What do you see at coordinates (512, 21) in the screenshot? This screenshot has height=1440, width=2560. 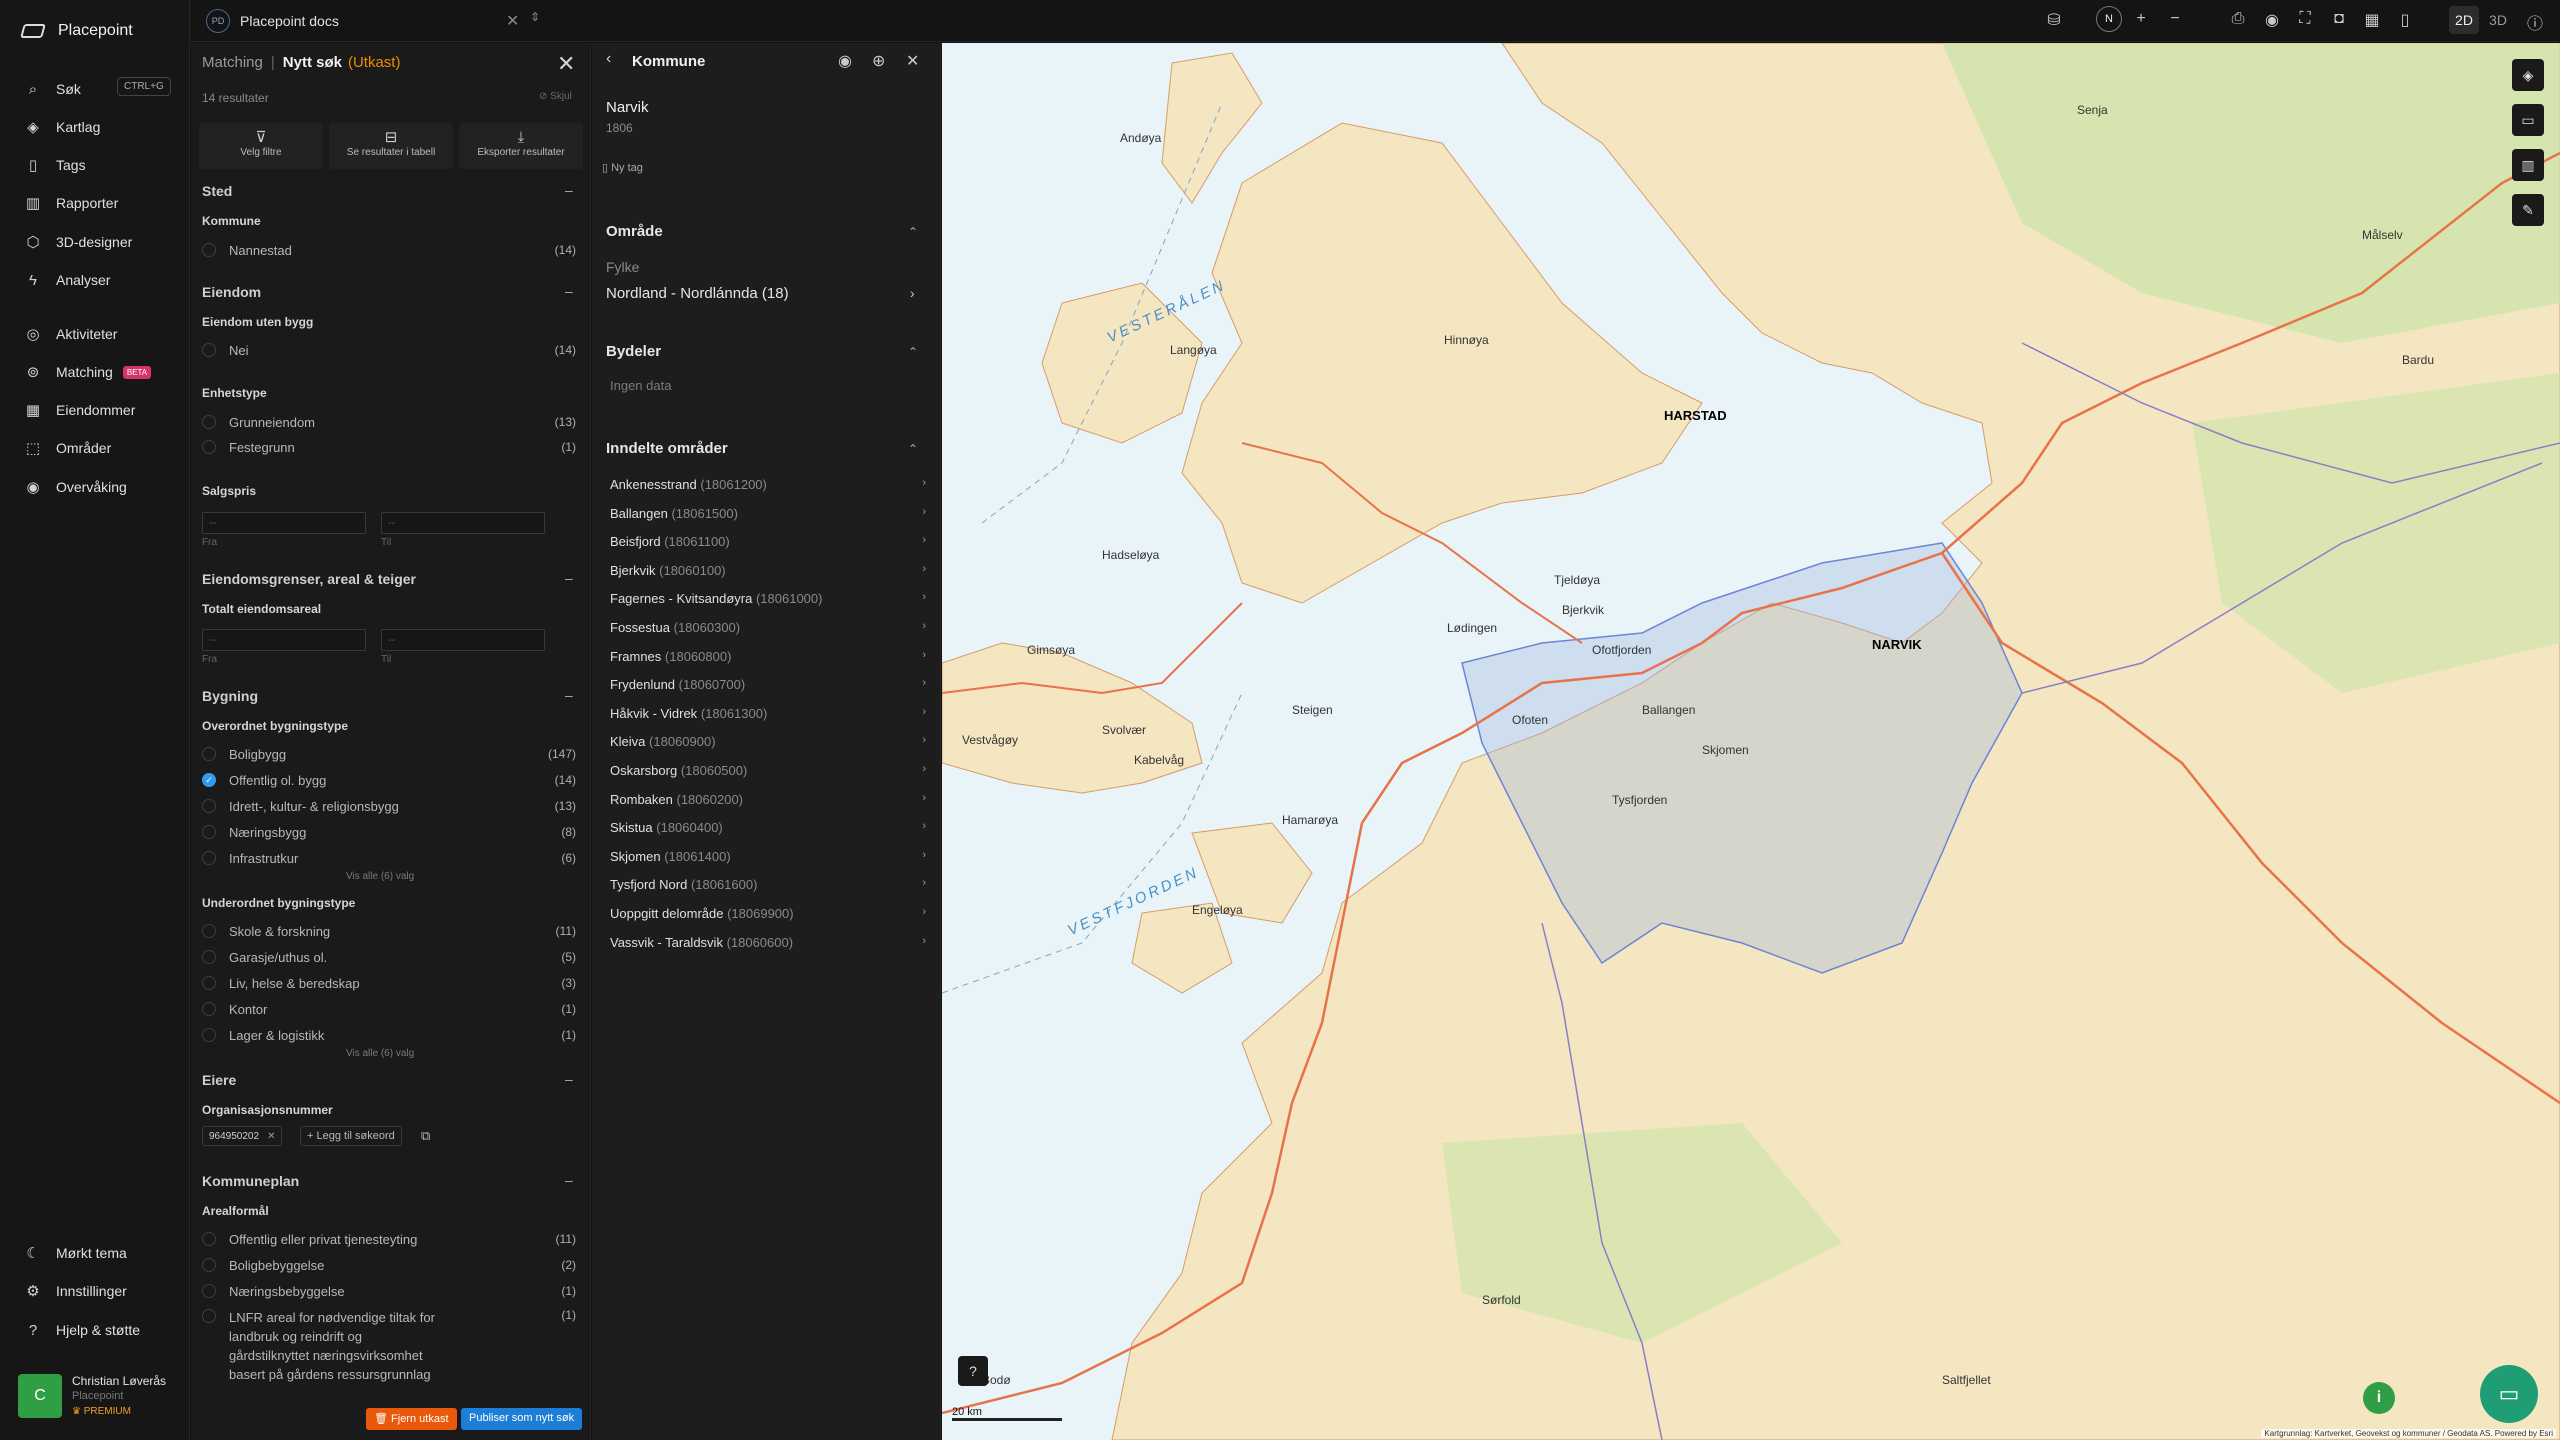 I see `clear-icon: ✕` at bounding box center [512, 21].